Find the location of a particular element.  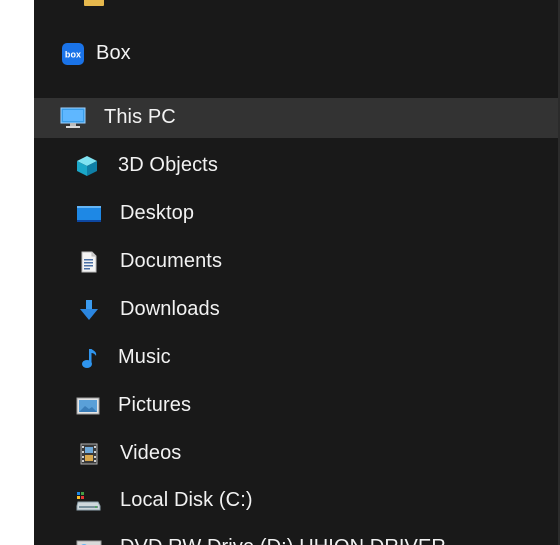

nav-item-label: This PC is located at coordinates (140, 117).